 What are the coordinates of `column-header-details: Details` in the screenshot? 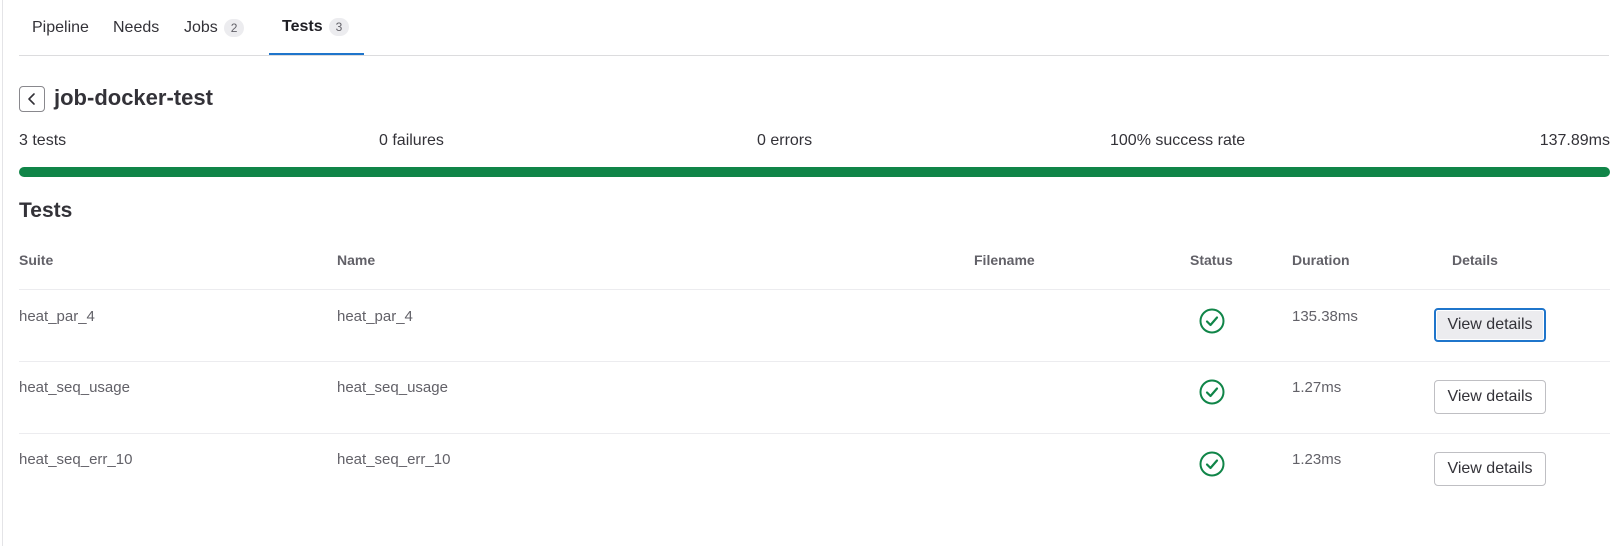 It's located at (1475, 260).